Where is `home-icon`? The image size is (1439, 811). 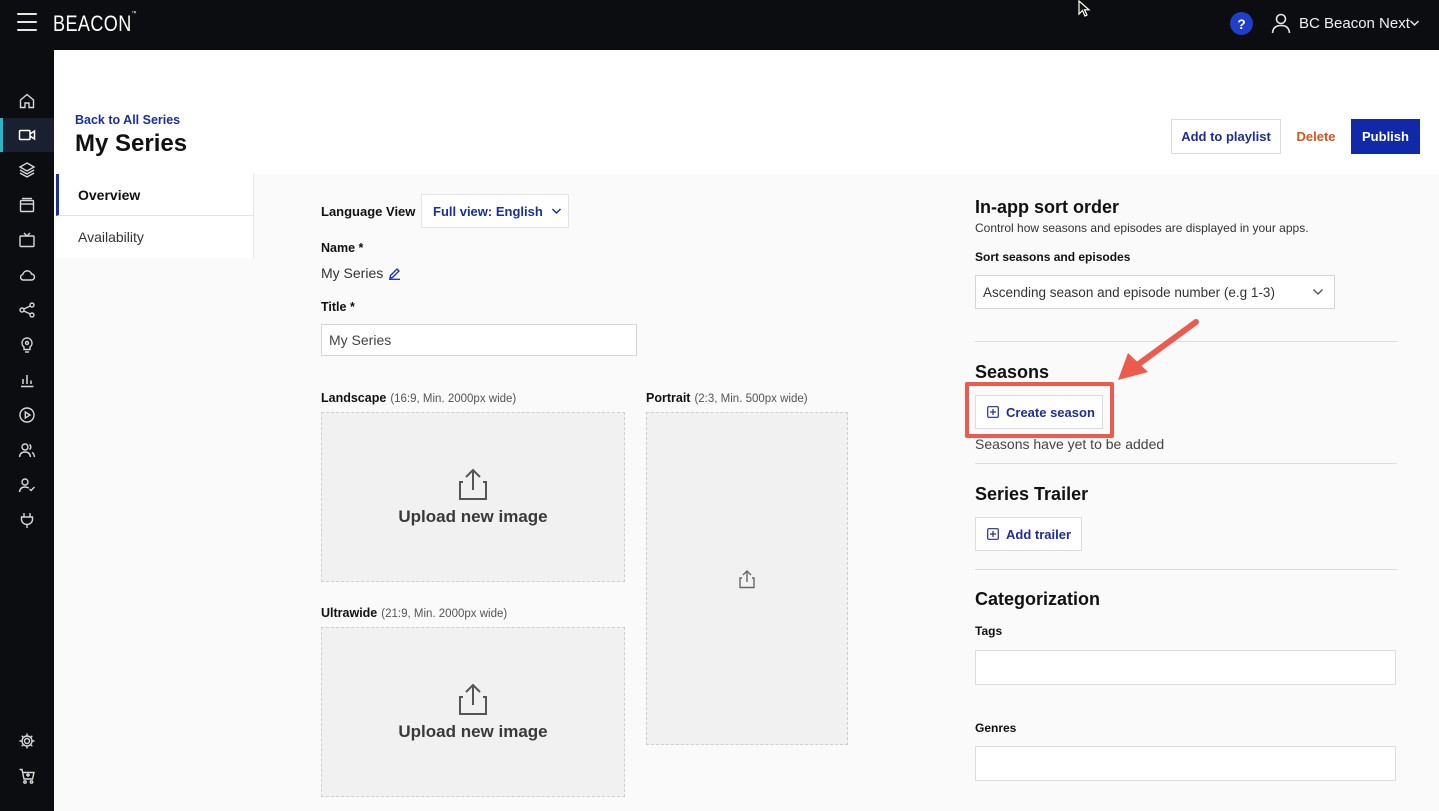 home-icon is located at coordinates (27, 101).